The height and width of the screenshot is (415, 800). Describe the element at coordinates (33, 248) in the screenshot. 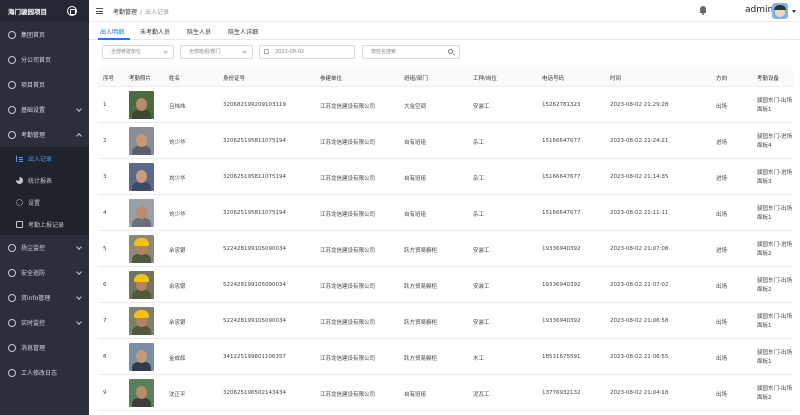

I see `sidebar-item-label: 扬尘监控` at that location.